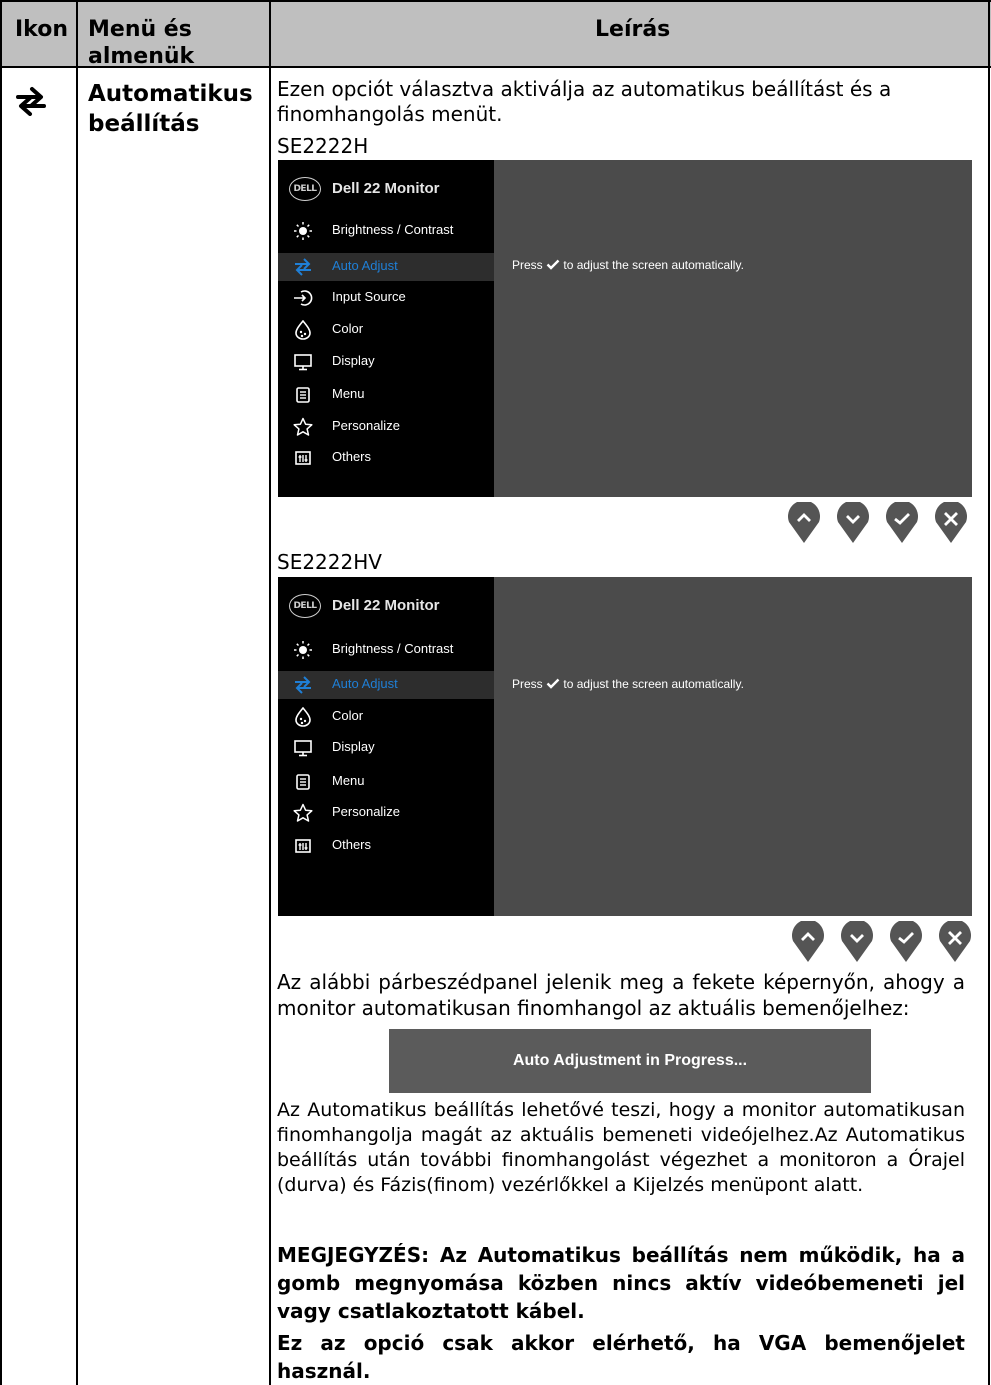 This screenshot has height=1385, width=991. I want to click on osd-item-input-source: Input Source, so click(386, 298).